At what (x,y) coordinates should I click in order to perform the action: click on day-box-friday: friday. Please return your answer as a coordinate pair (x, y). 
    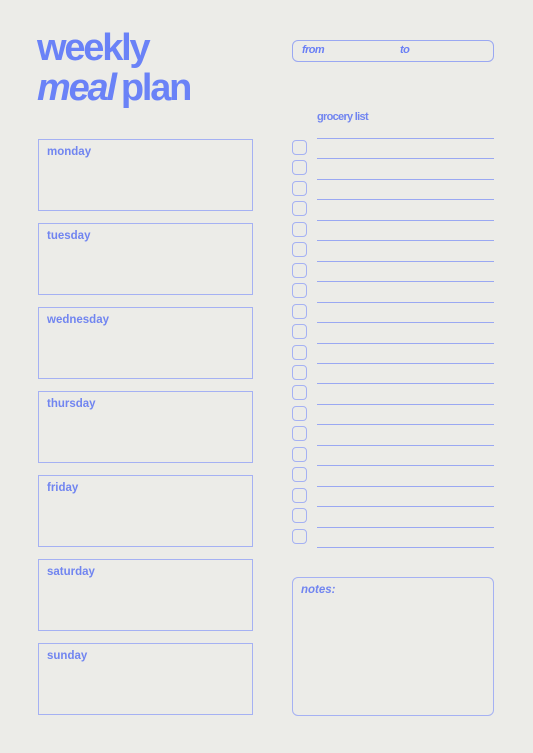
    Looking at the image, I should click on (145, 511).